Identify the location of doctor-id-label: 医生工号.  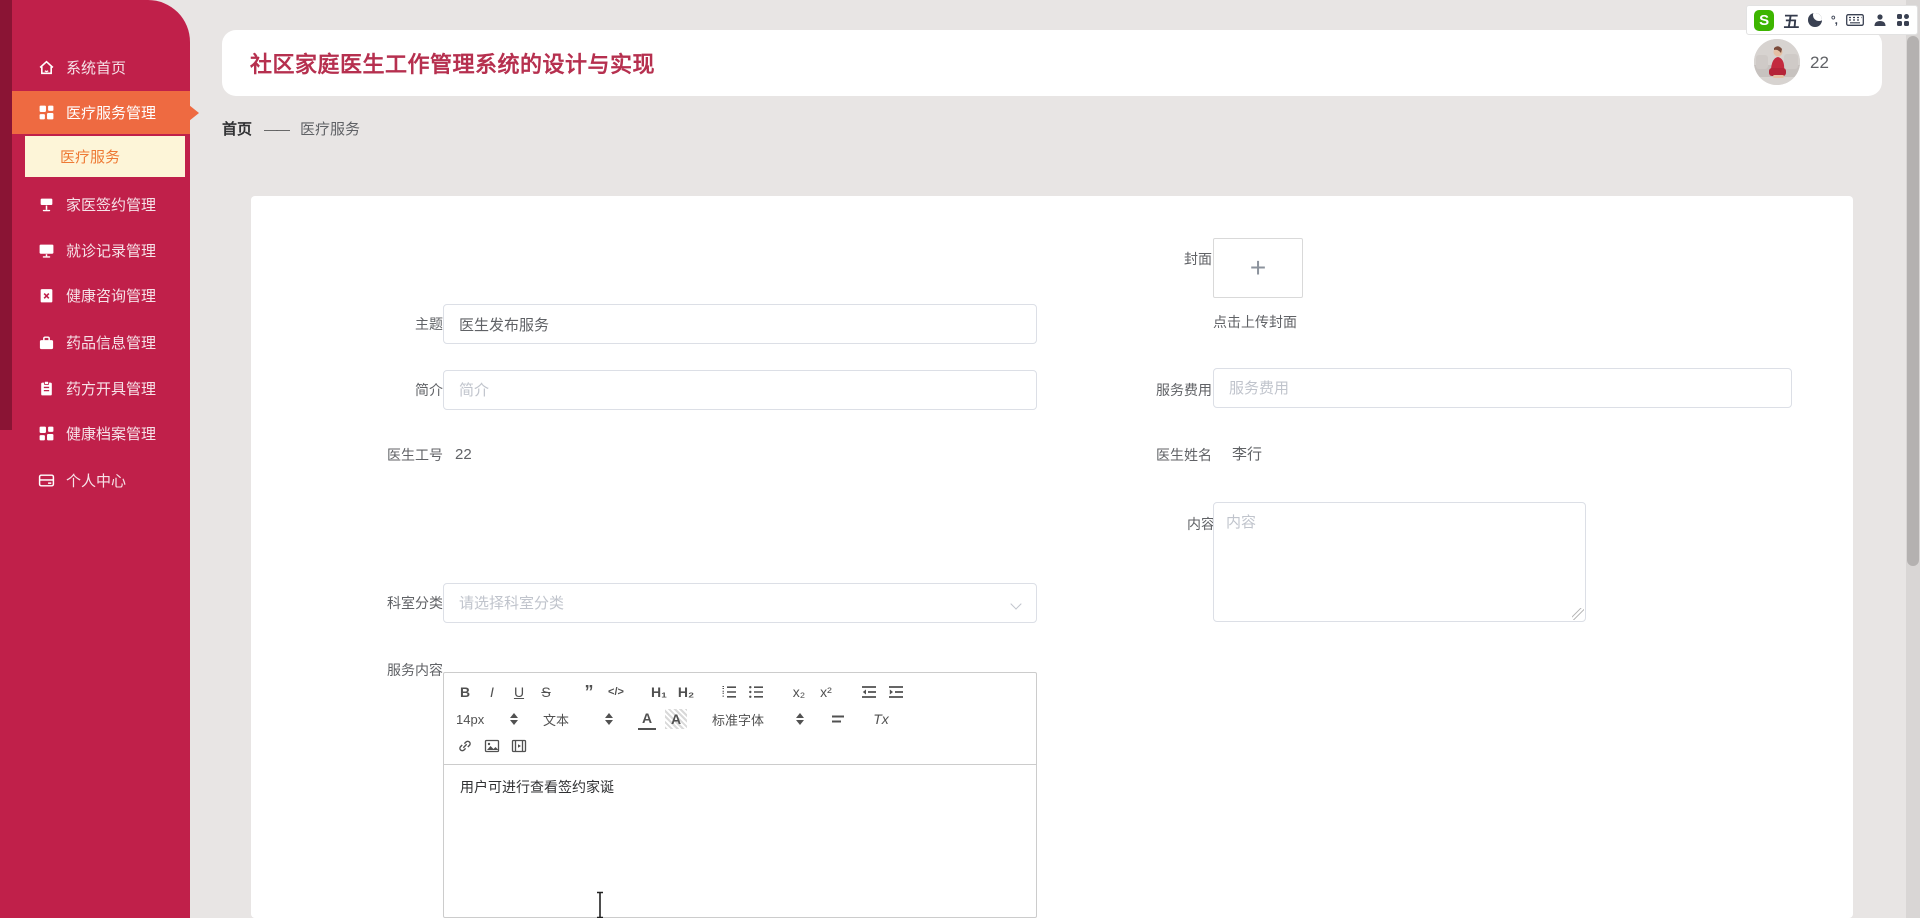
(415, 455).